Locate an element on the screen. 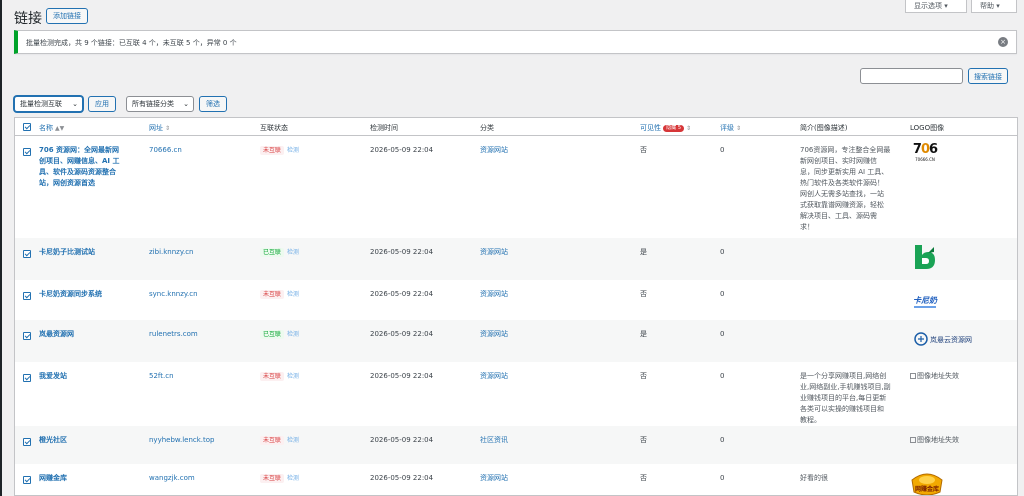  sort-icon: ▲▼ is located at coordinates (60, 128).